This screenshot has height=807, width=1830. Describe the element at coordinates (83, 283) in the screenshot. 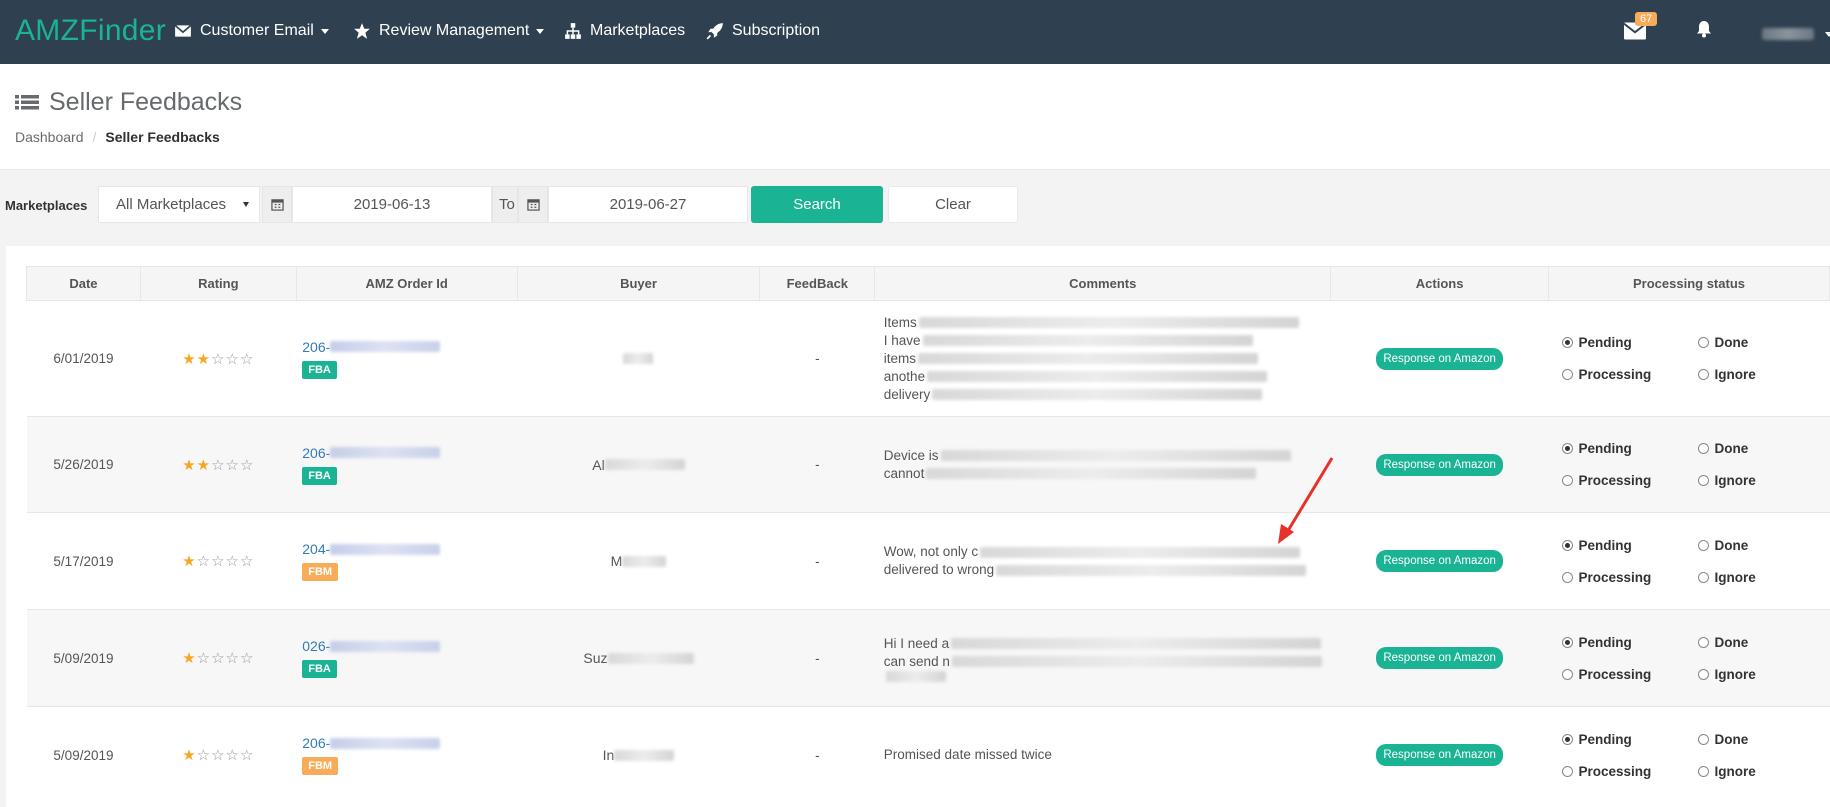

I see `col-date: Date` at that location.